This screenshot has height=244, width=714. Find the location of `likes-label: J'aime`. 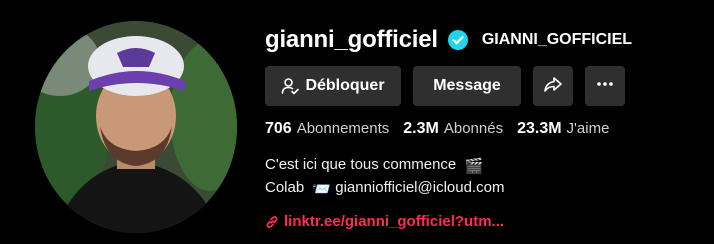

likes-label: J'aime is located at coordinates (588, 128).